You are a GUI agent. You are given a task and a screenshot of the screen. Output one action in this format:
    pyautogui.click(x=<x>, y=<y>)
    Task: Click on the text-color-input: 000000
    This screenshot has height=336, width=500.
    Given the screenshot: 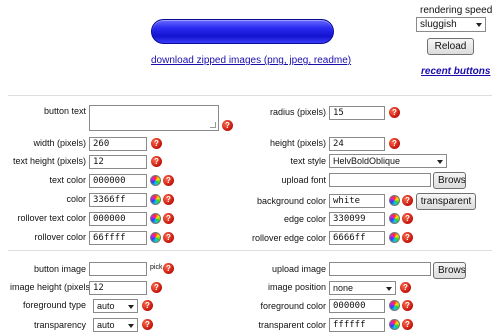 What is the action you would take?
    pyautogui.click(x=118, y=181)
    